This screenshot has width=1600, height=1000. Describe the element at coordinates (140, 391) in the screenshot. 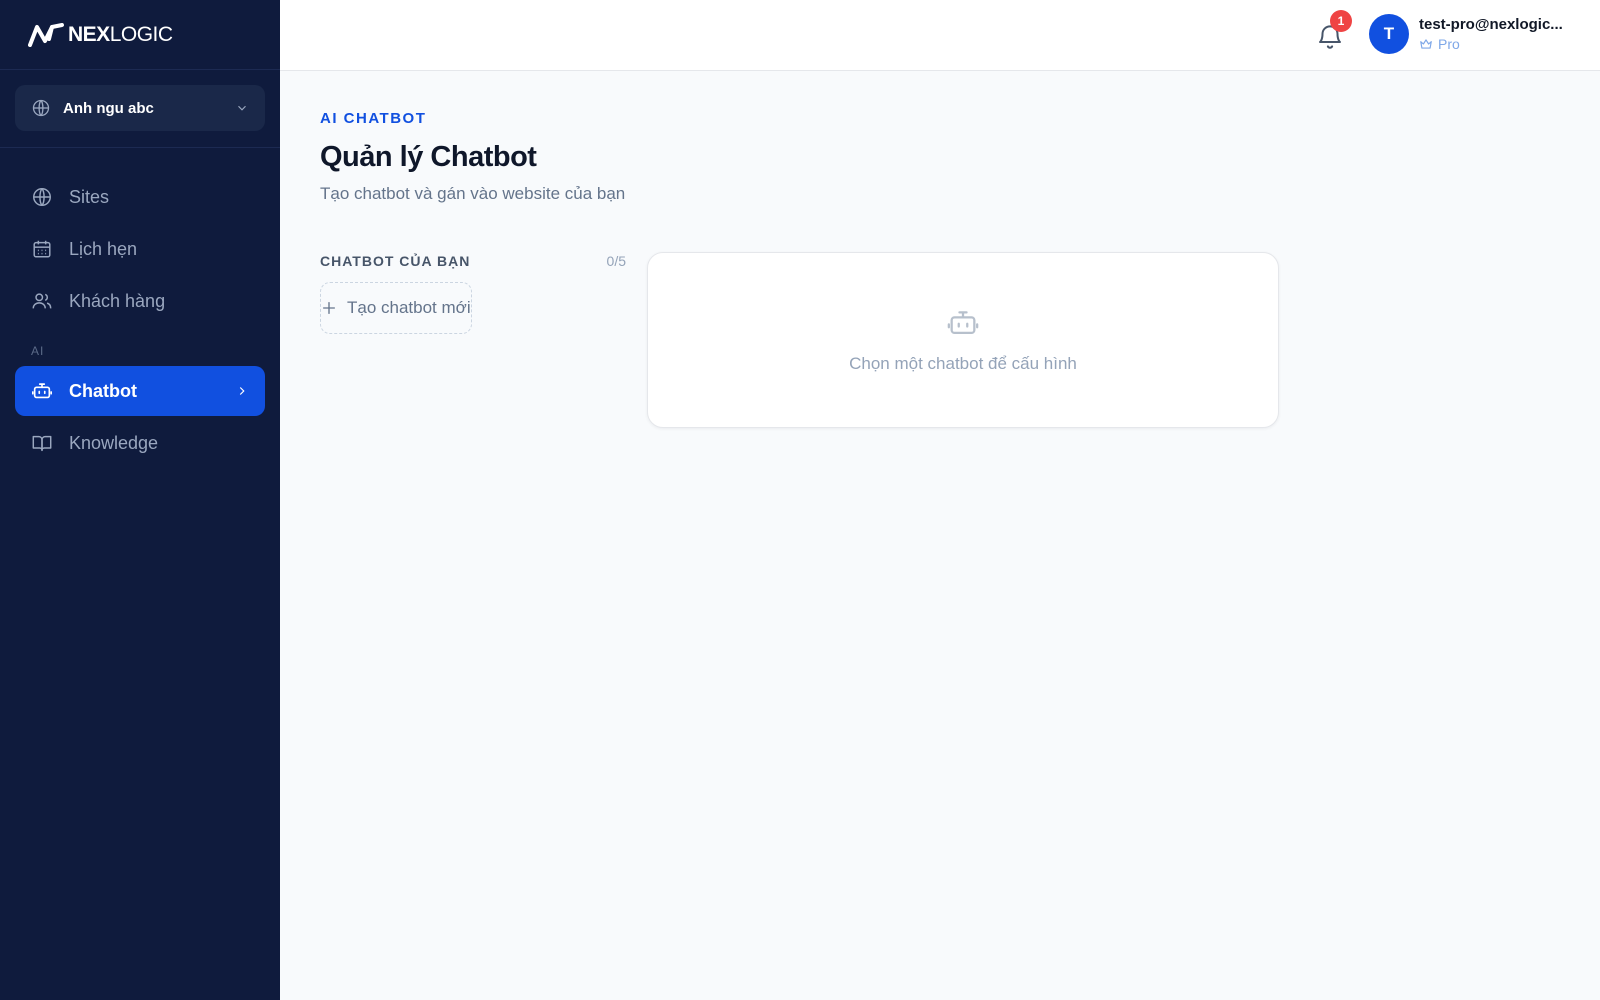

I see `sidebar-item-chatbot: Chatbot` at that location.